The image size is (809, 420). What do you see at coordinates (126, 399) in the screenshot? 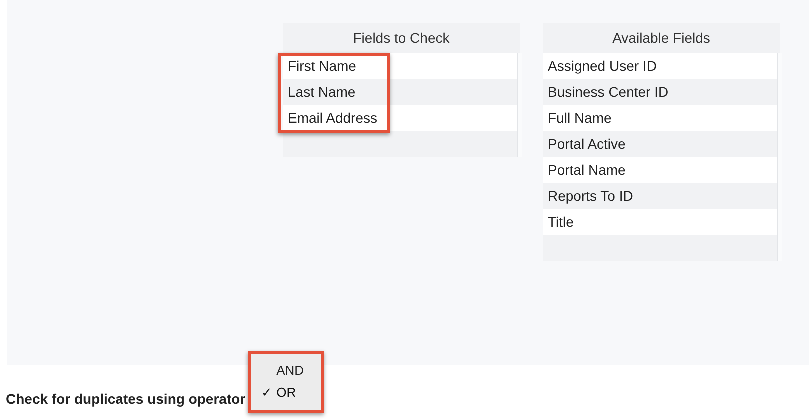
I see `operator-label: Check for duplicates using operator` at bounding box center [126, 399].